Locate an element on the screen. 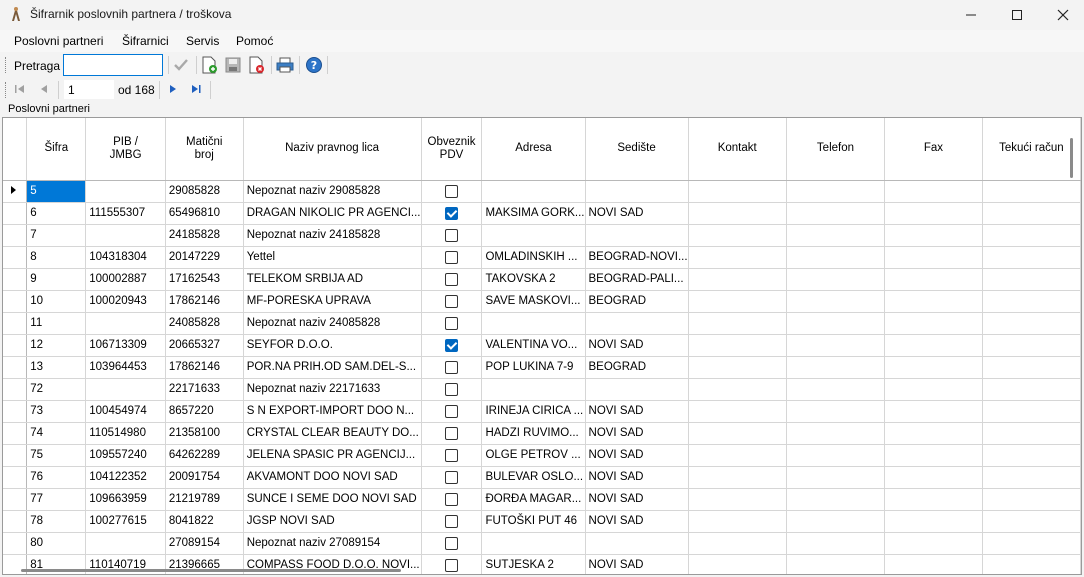 The width and height of the screenshot is (1084, 577). cell-sifra: 9 is located at coordinates (56, 279).